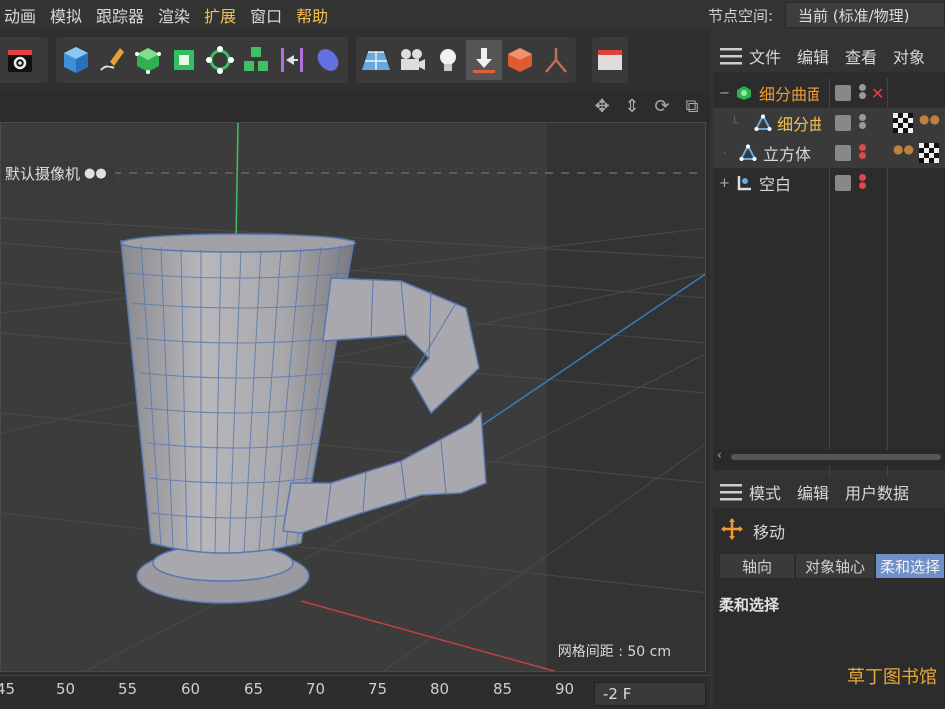  What do you see at coordinates (316, 689) in the screenshot?
I see `timeline-tick: 70` at bounding box center [316, 689].